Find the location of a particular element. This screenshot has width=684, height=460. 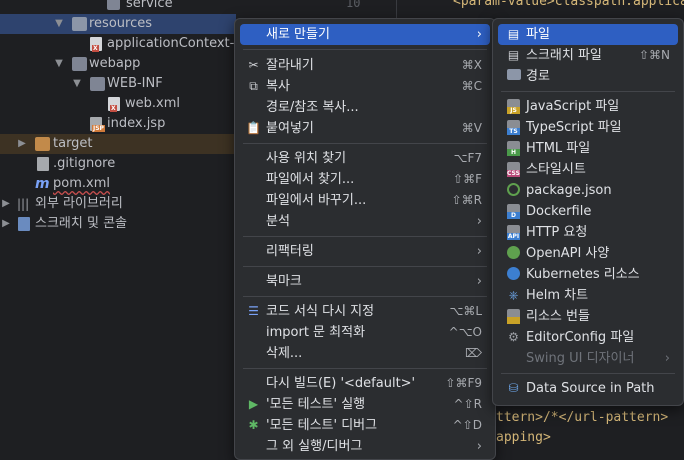

submenu-item-openapi: OpenAPI 사양 is located at coordinates (588, 253).